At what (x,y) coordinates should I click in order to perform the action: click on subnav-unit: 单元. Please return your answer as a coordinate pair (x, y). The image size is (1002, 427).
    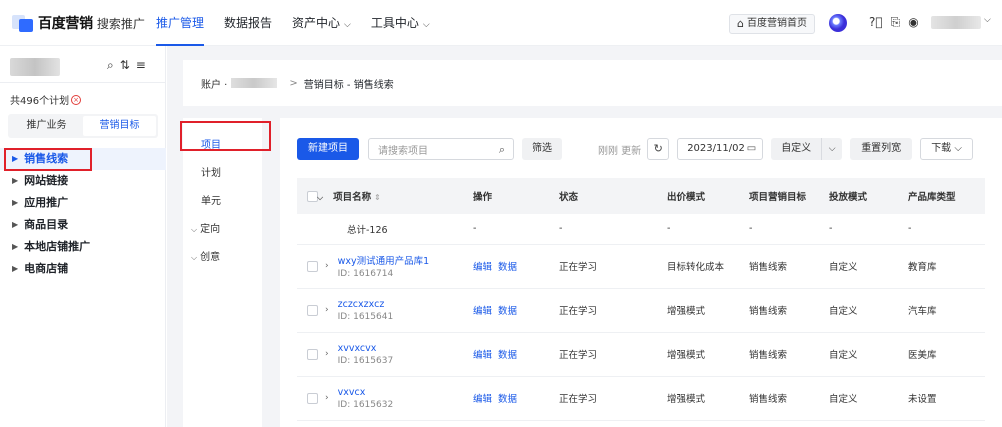
    Looking at the image, I should click on (222, 202).